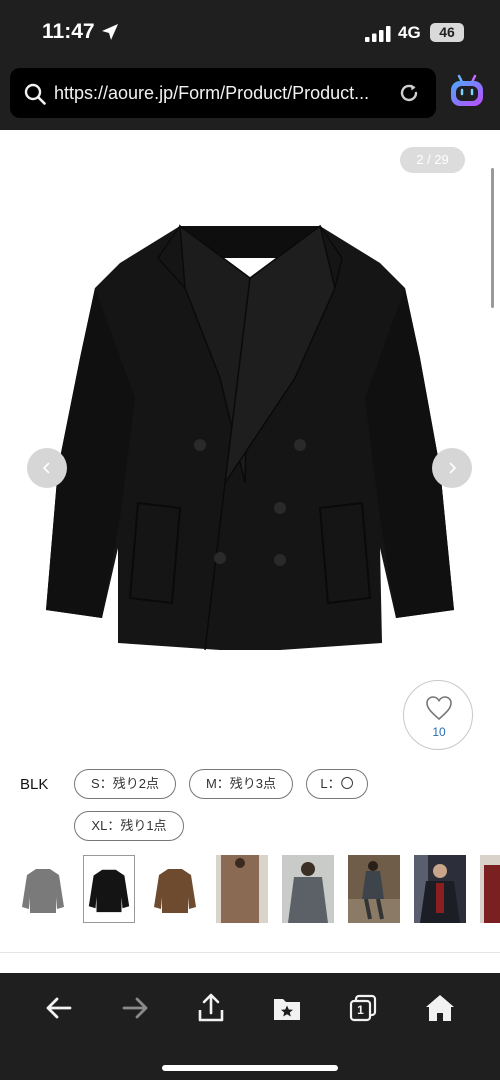 Image resolution: width=500 pixels, height=1080 pixels. Describe the element at coordinates (337, 784) in the screenshot. I see `size-option-l: L：〇` at that location.